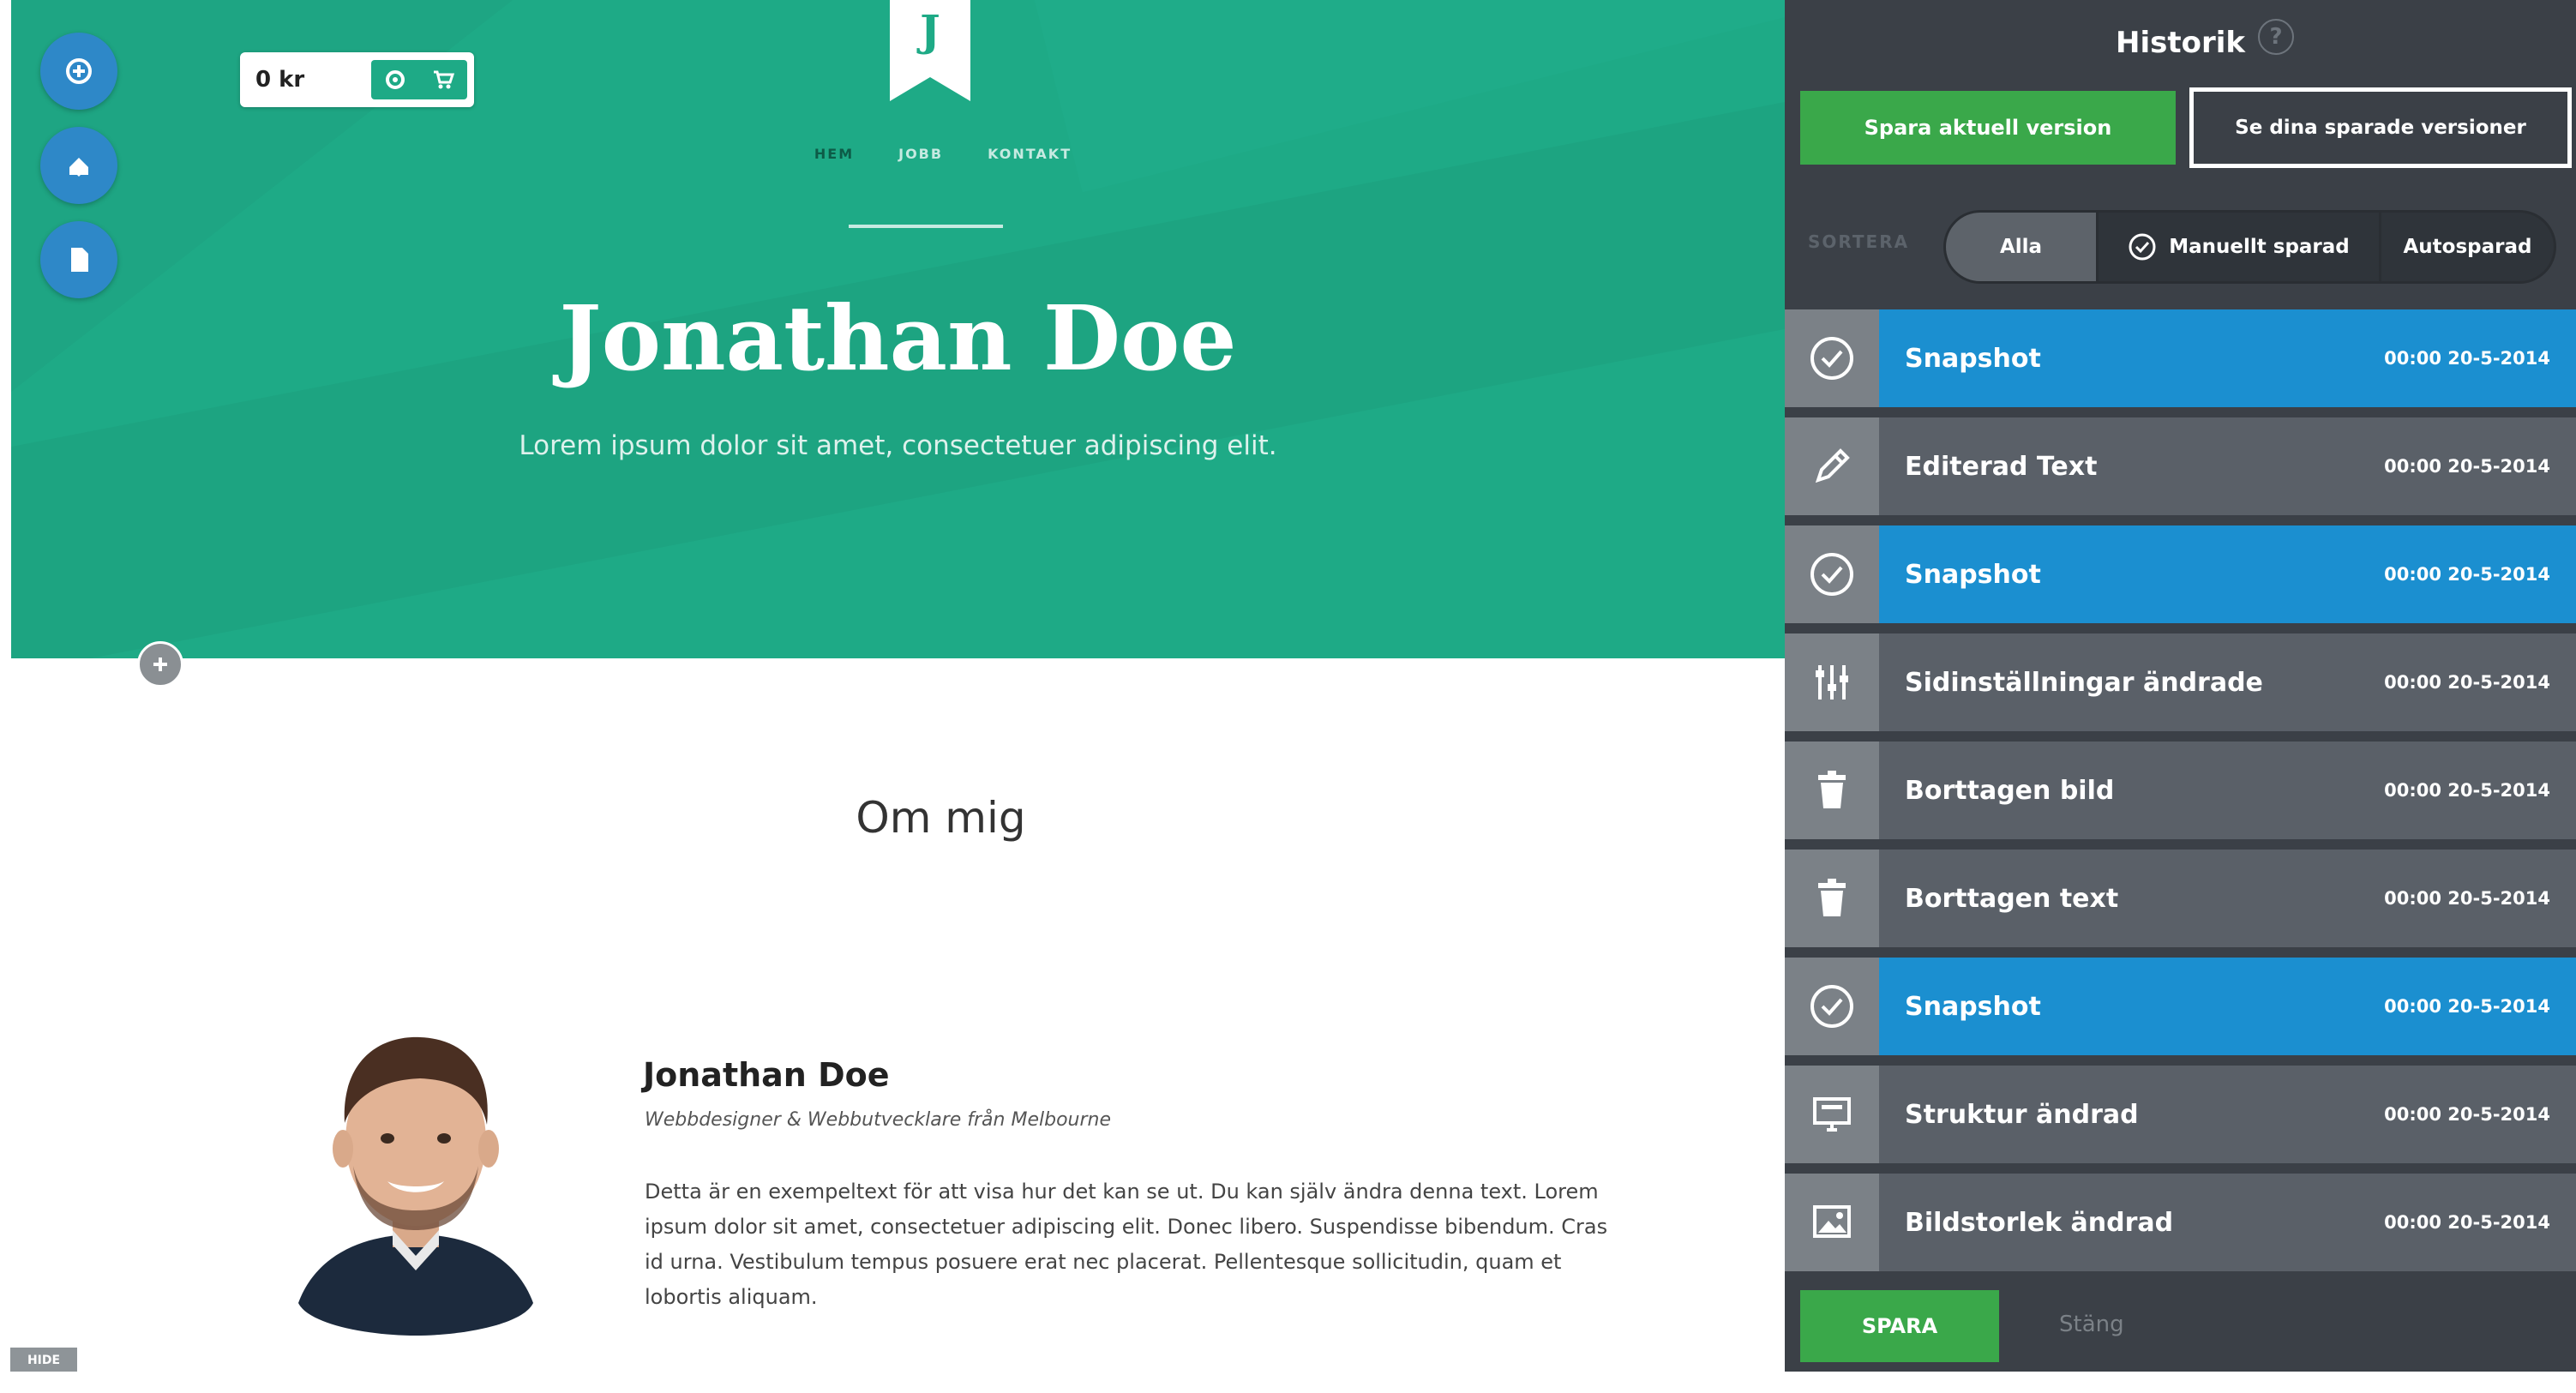 Image resolution: width=2576 pixels, height=1393 pixels. Describe the element at coordinates (1030, 154) in the screenshot. I see `nav-item-contact: KONTAKT` at that location.